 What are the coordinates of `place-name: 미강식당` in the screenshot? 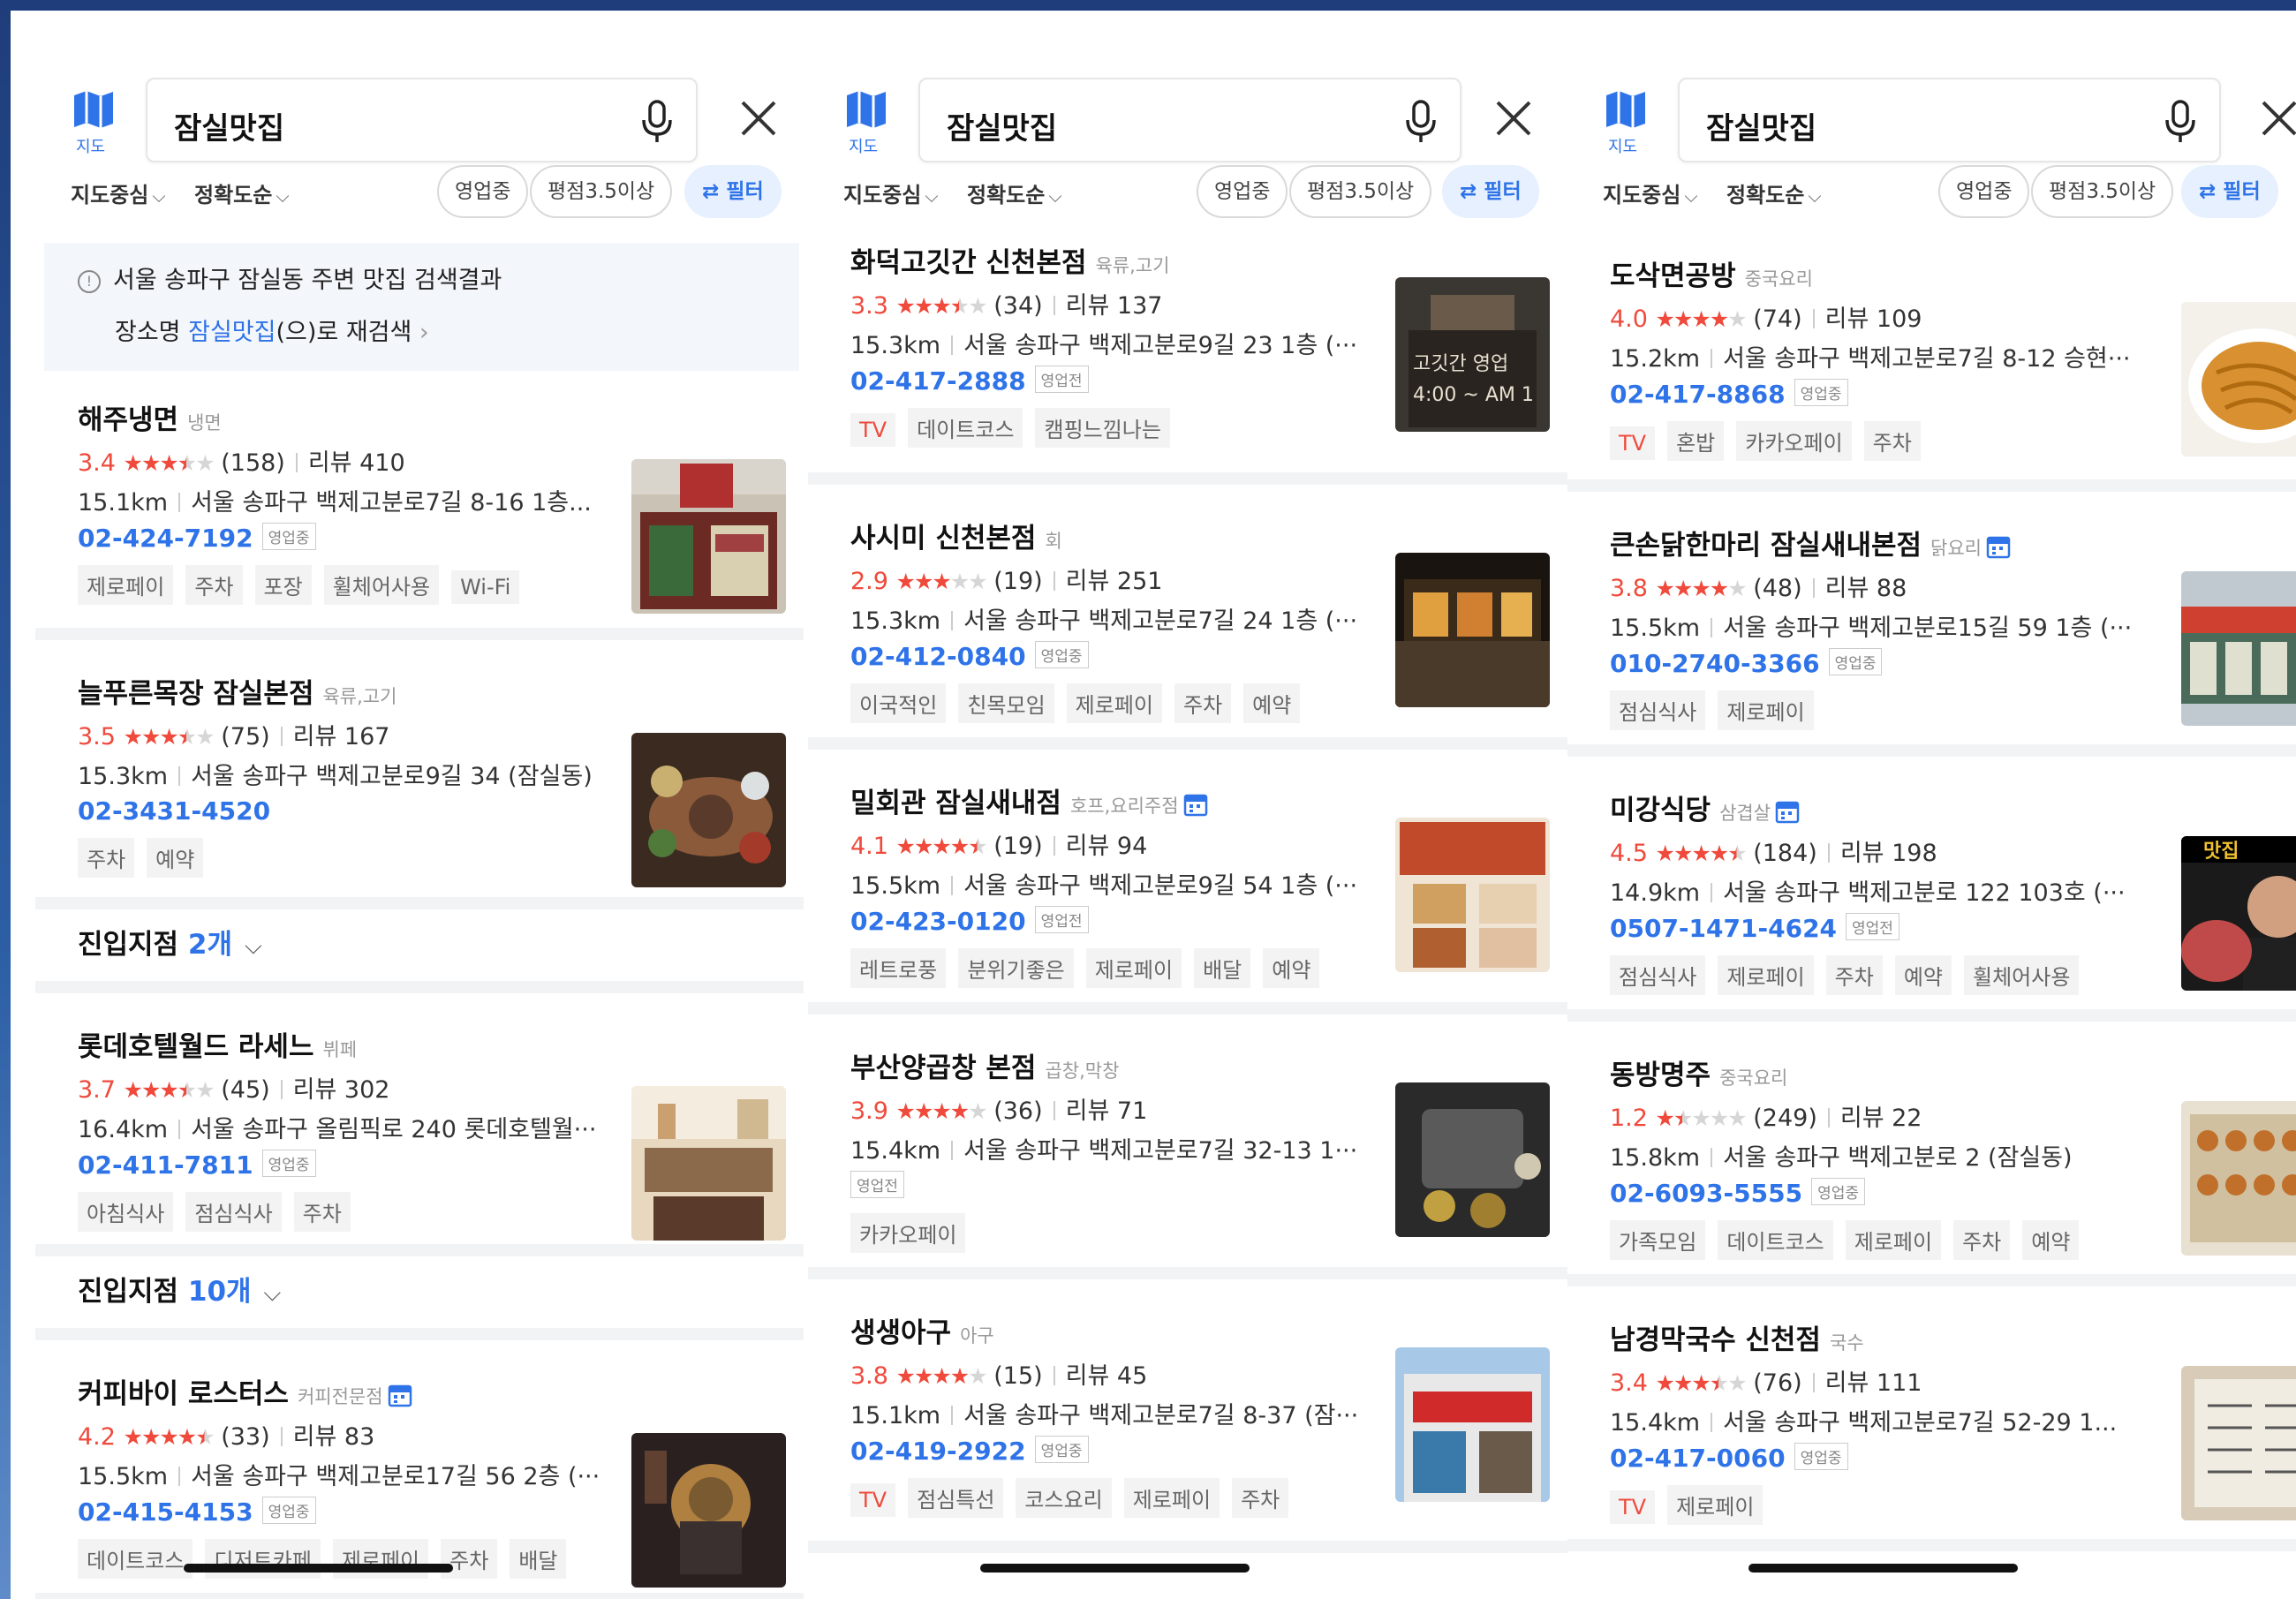 It's located at (1660, 810).